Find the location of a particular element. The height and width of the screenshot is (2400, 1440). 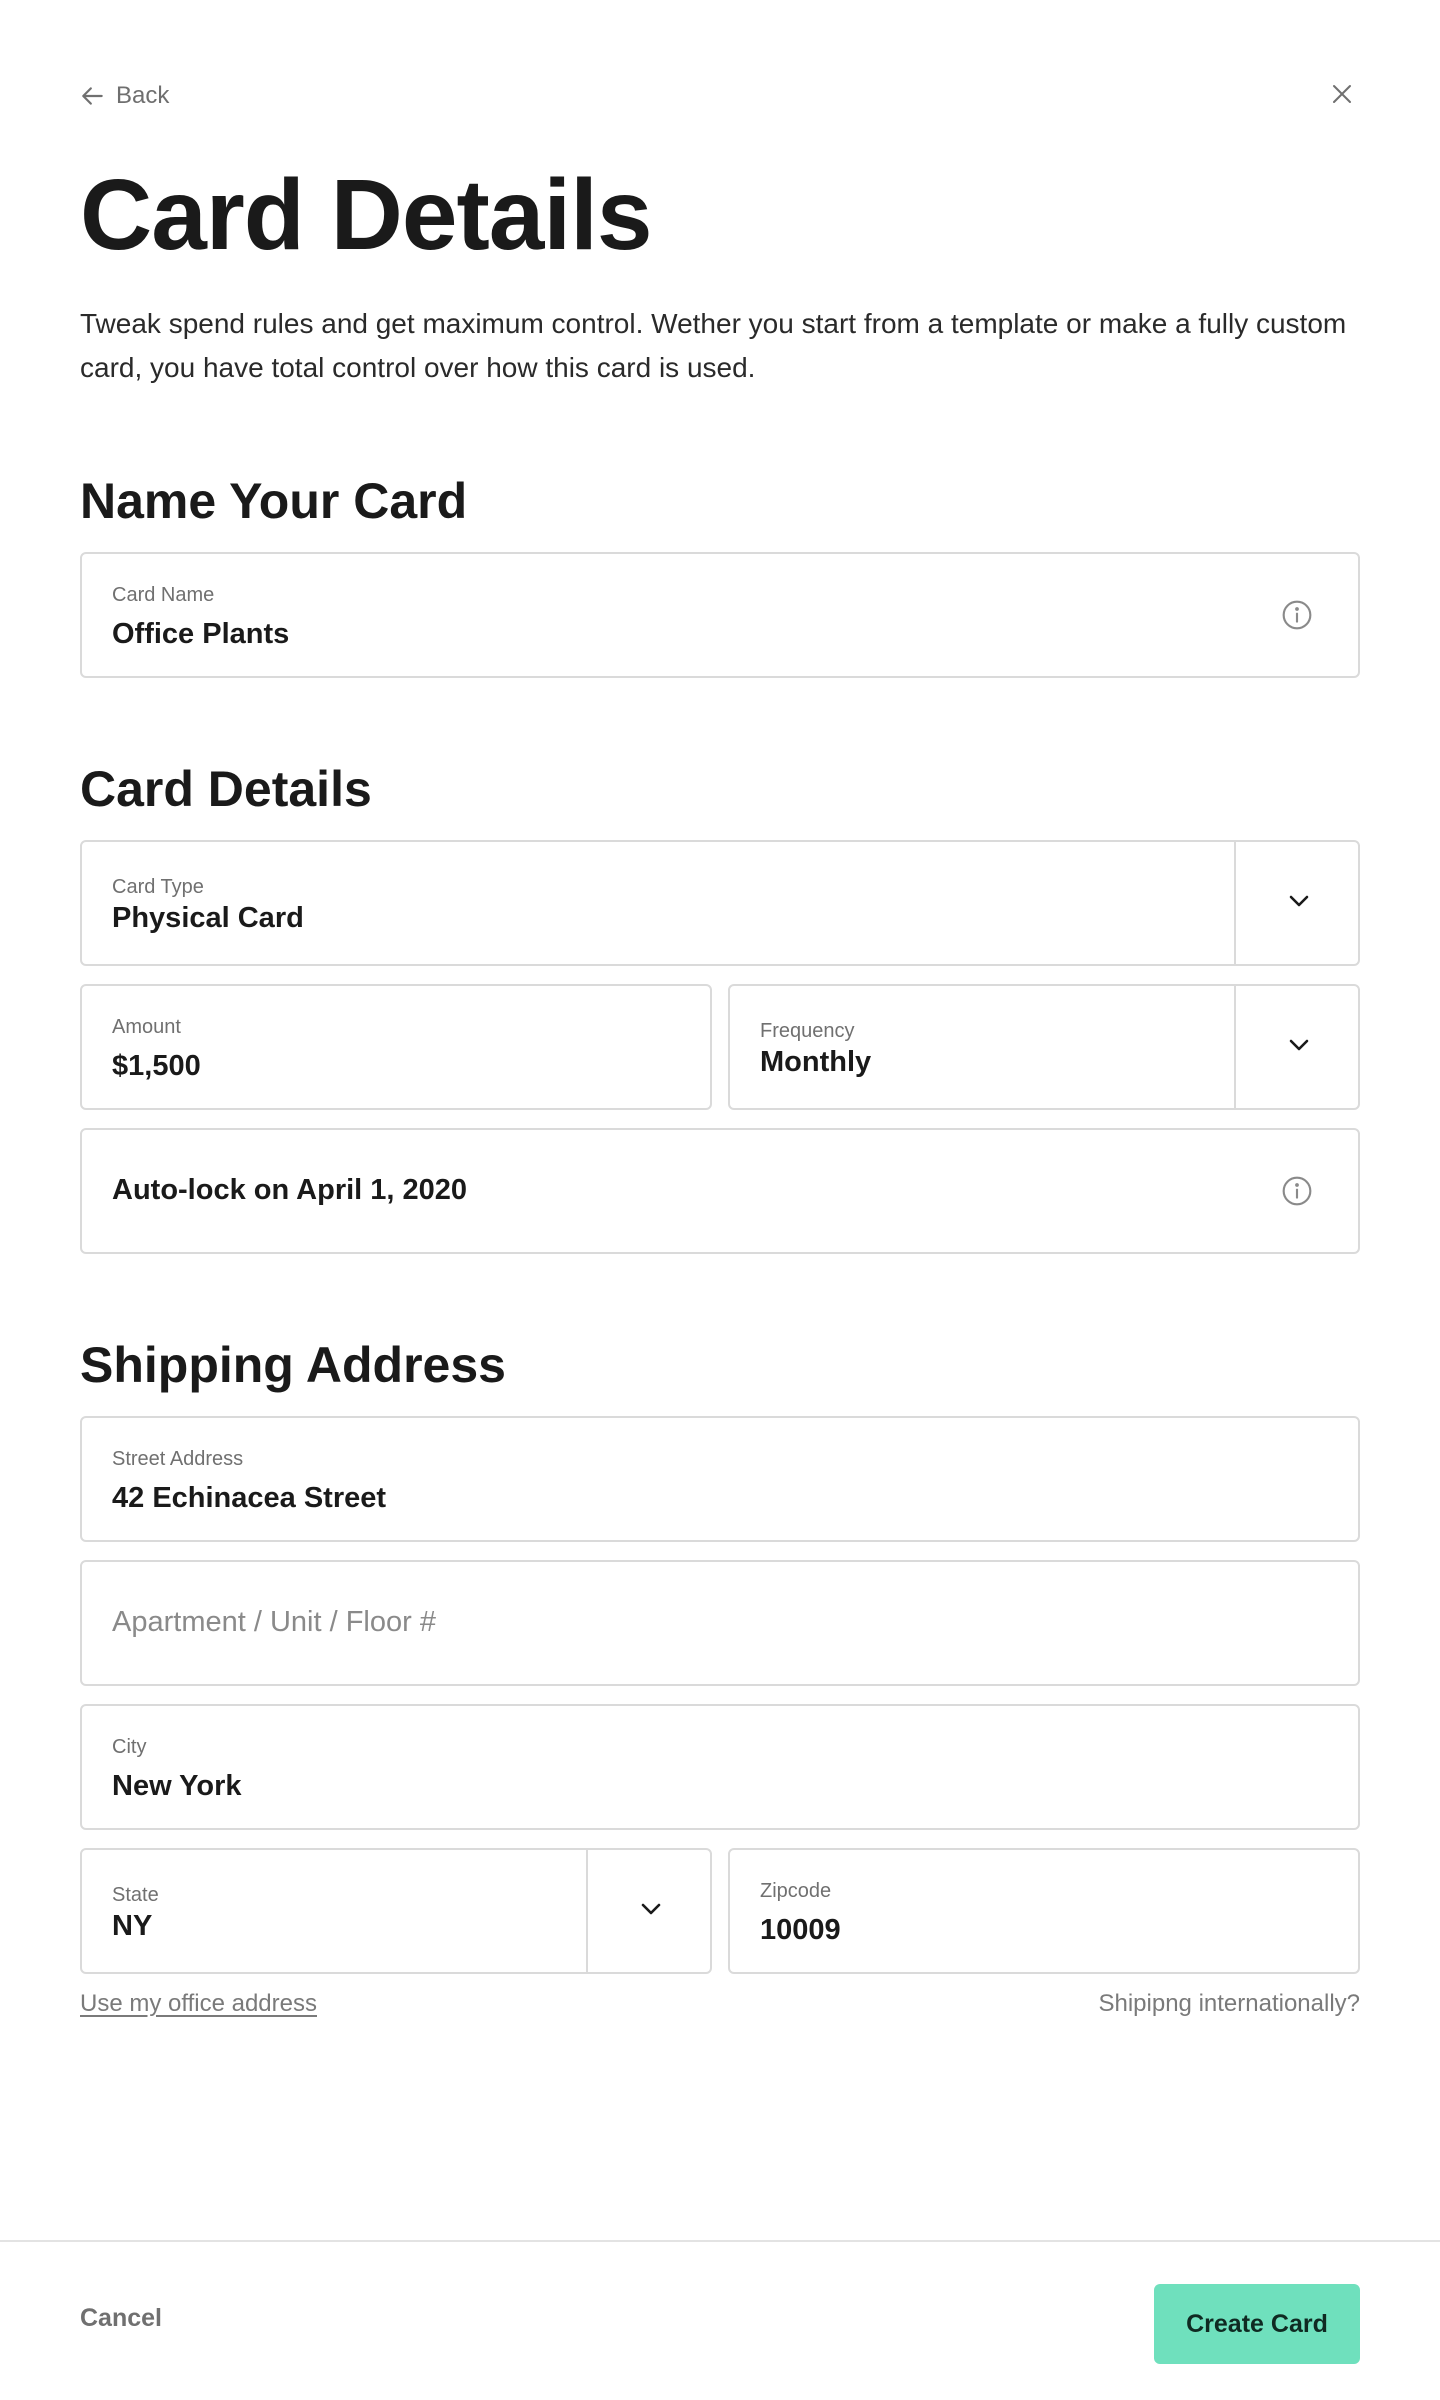

amount-label: Amount is located at coordinates (146, 1027).